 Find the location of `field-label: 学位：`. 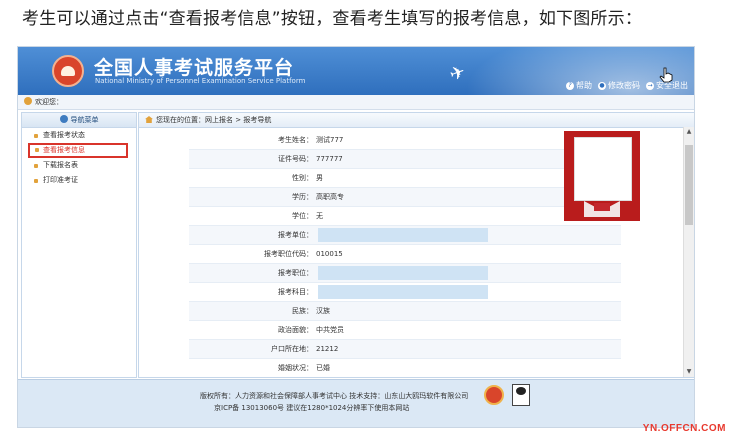

field-label: 学位： is located at coordinates (302, 216).